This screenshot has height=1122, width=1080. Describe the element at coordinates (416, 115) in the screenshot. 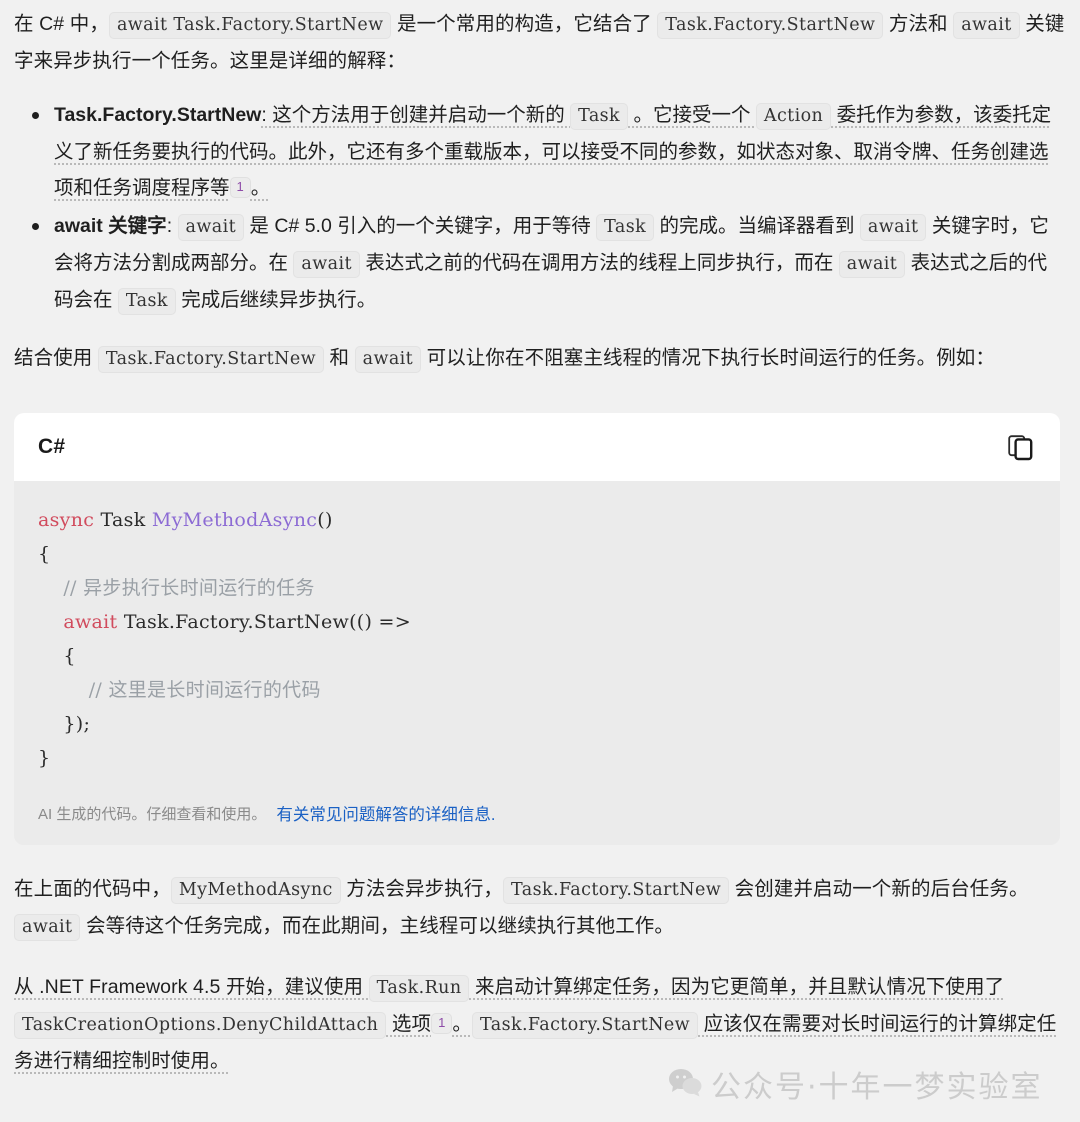

I see `bullet-1-text-1: : 这个方法用于创建并启动一个新的` at that location.